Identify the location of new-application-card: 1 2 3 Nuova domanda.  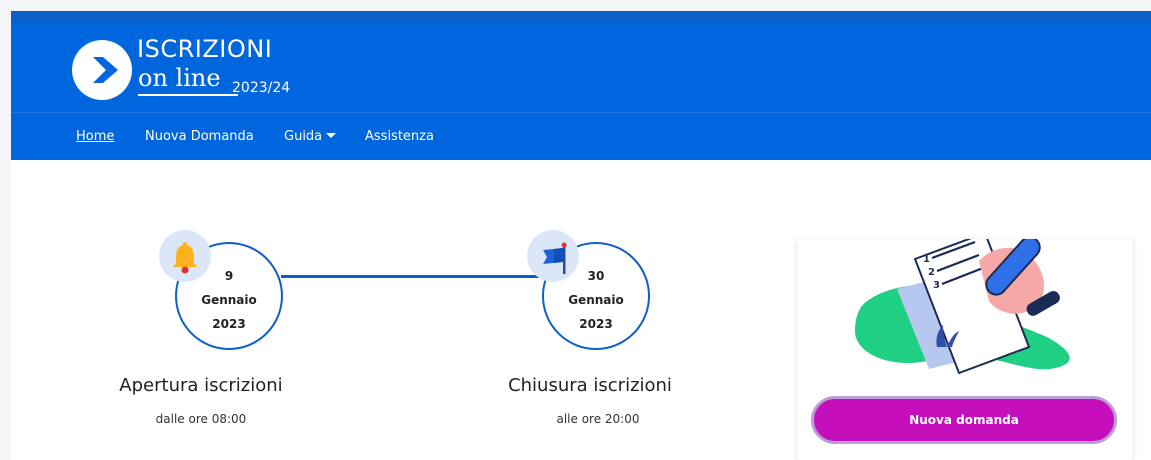
(965, 349).